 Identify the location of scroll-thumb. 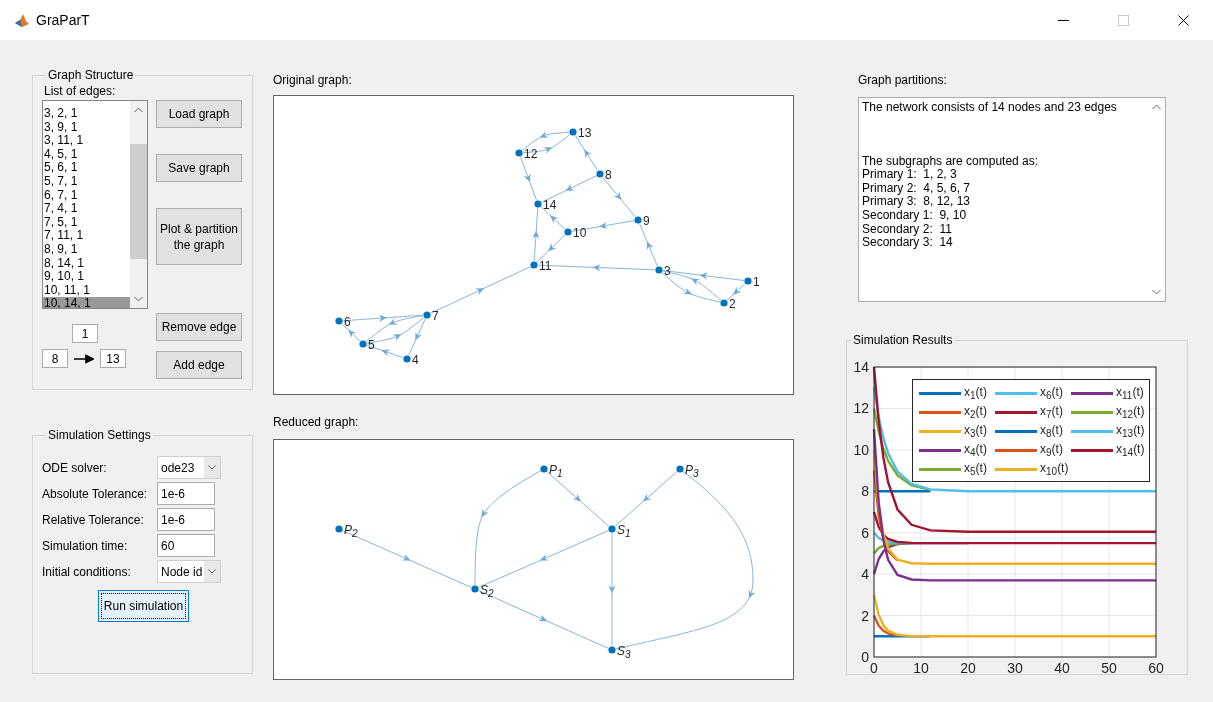
(138, 201).